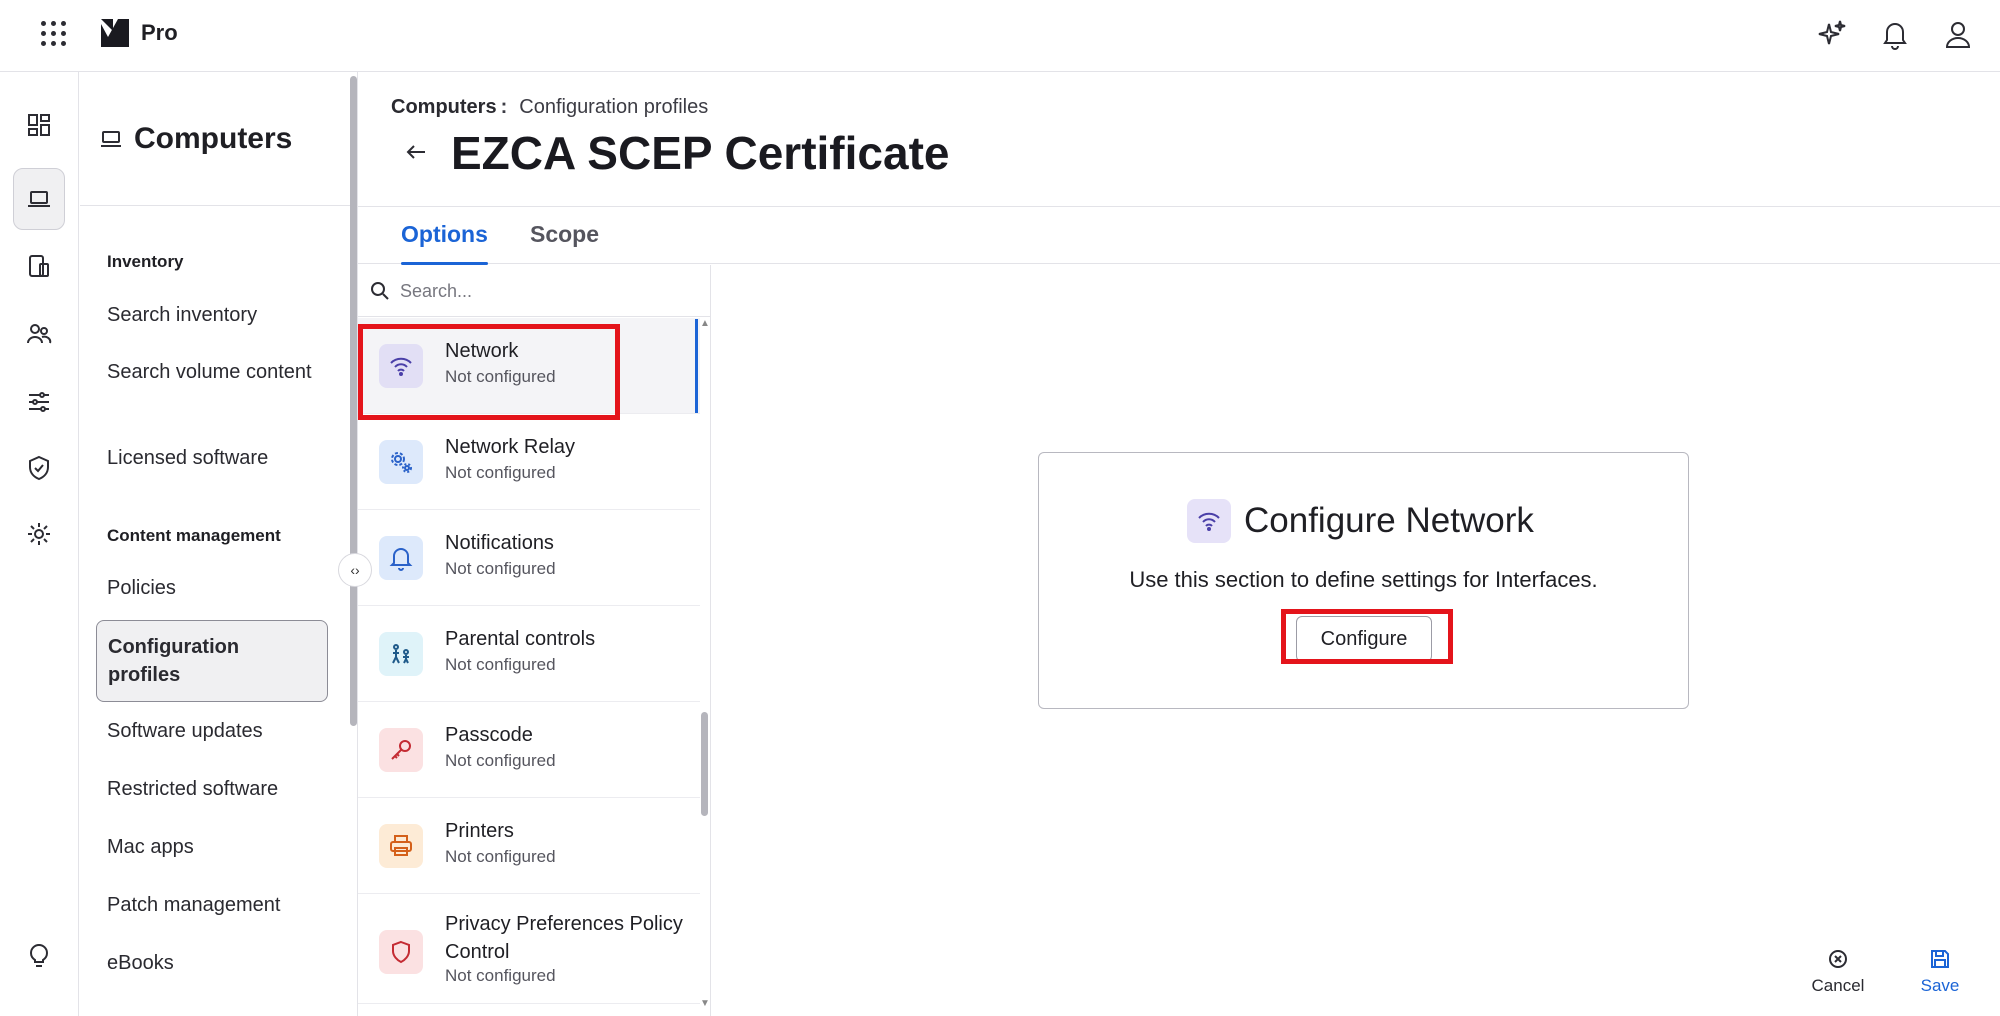 Image resolution: width=2000 pixels, height=1016 pixels. Describe the element at coordinates (401, 462) in the screenshot. I see `gears-icon` at that location.